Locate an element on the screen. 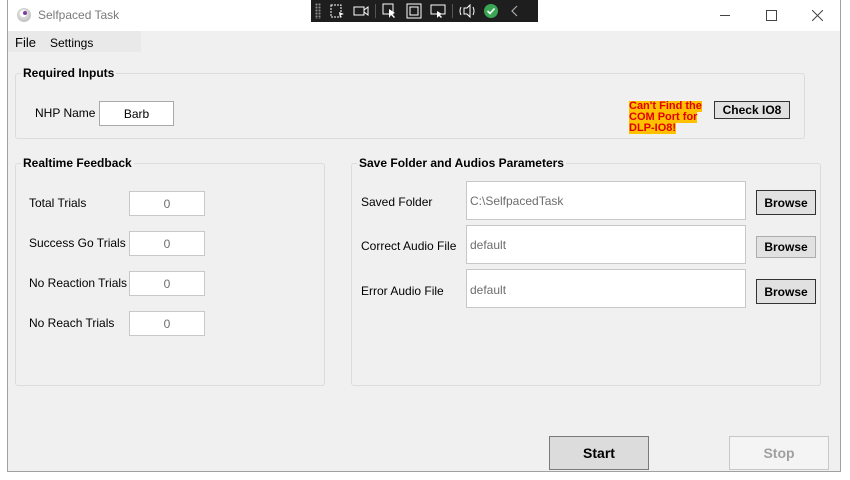  browse-correct-audio-button: Browse is located at coordinates (786, 247).